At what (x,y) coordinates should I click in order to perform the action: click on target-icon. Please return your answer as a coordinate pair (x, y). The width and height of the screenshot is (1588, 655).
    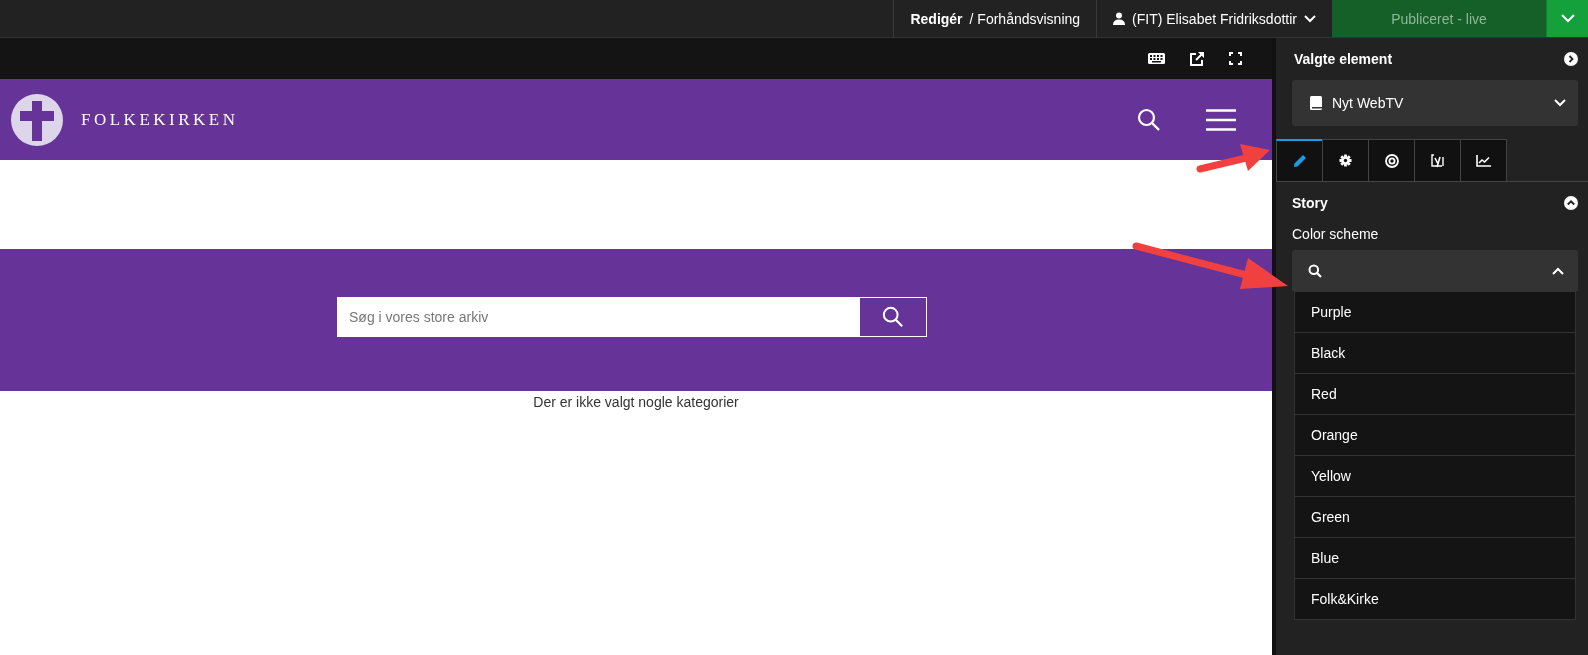
    Looking at the image, I should click on (1391, 160).